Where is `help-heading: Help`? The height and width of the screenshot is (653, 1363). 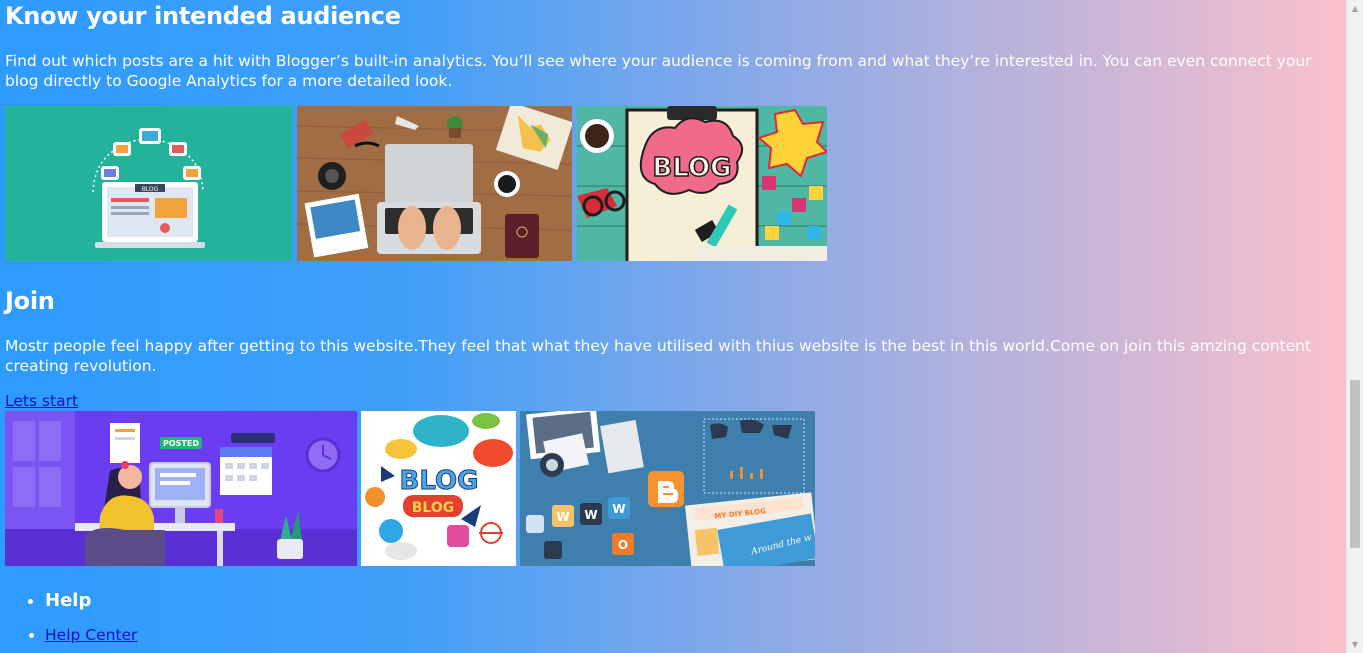
help-heading: Help is located at coordinates (91, 601).